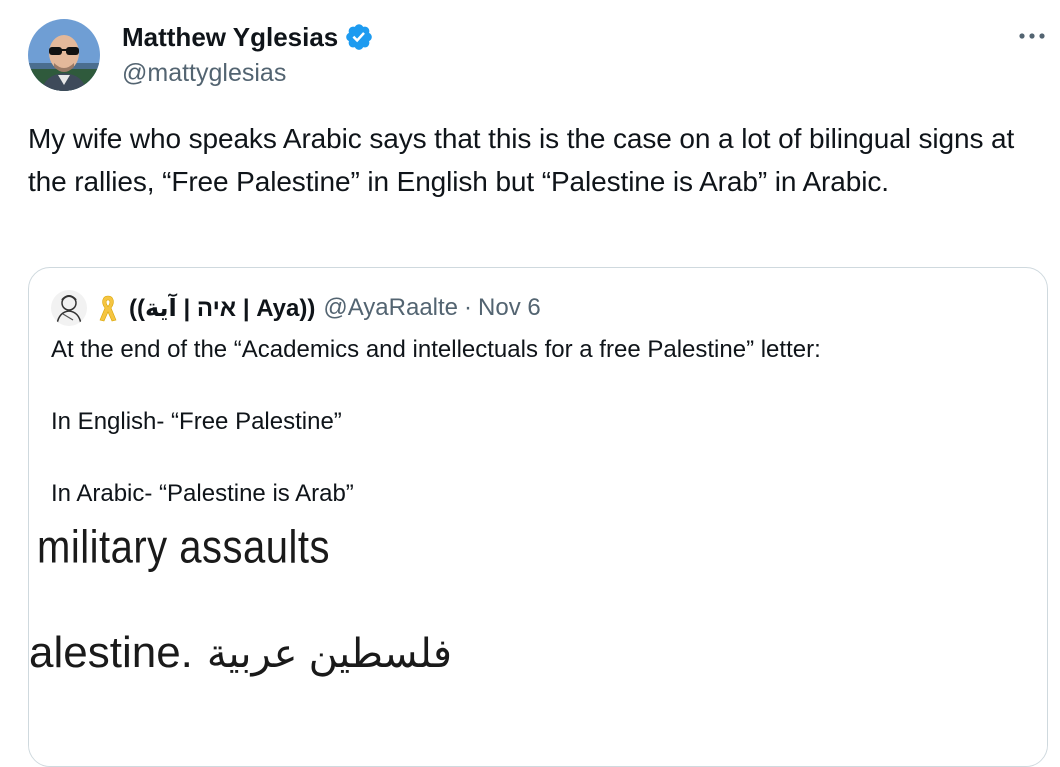 This screenshot has width=1060, height=767. What do you see at coordinates (222, 308) in the screenshot?
I see `quoted-author-name: ((איה | آية | Aya))` at bounding box center [222, 308].